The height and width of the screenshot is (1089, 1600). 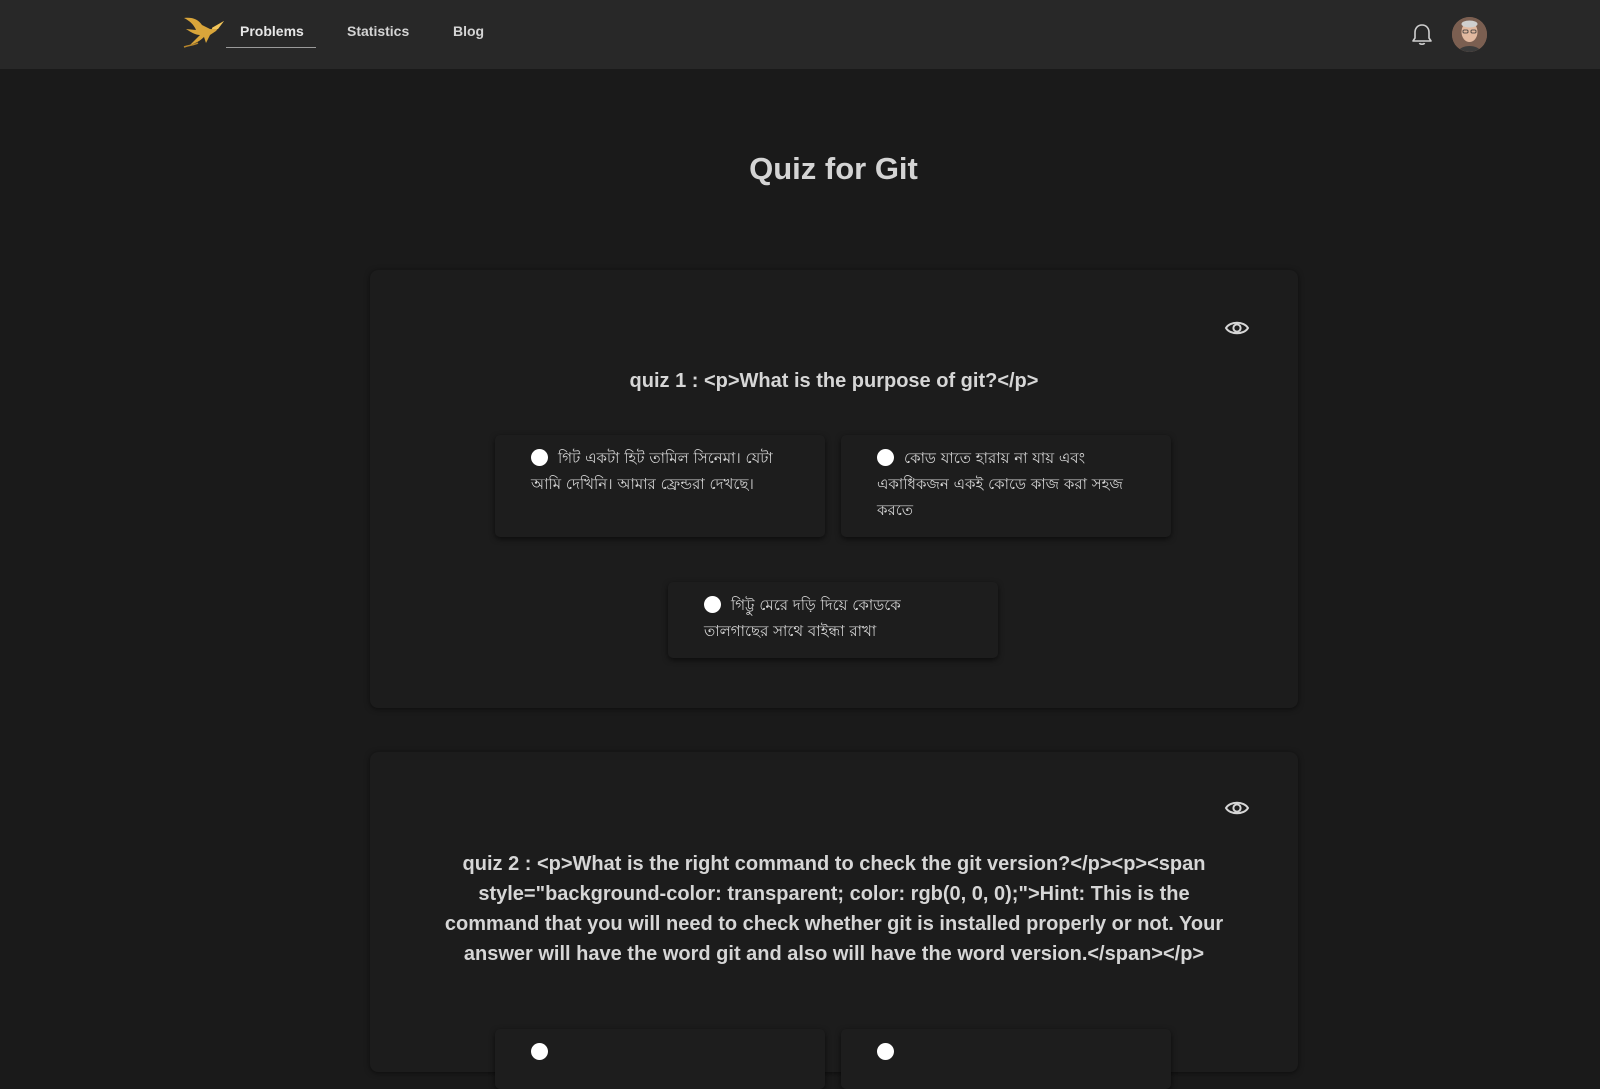 I want to click on hummingbird-logo-icon, so click(x=203, y=34).